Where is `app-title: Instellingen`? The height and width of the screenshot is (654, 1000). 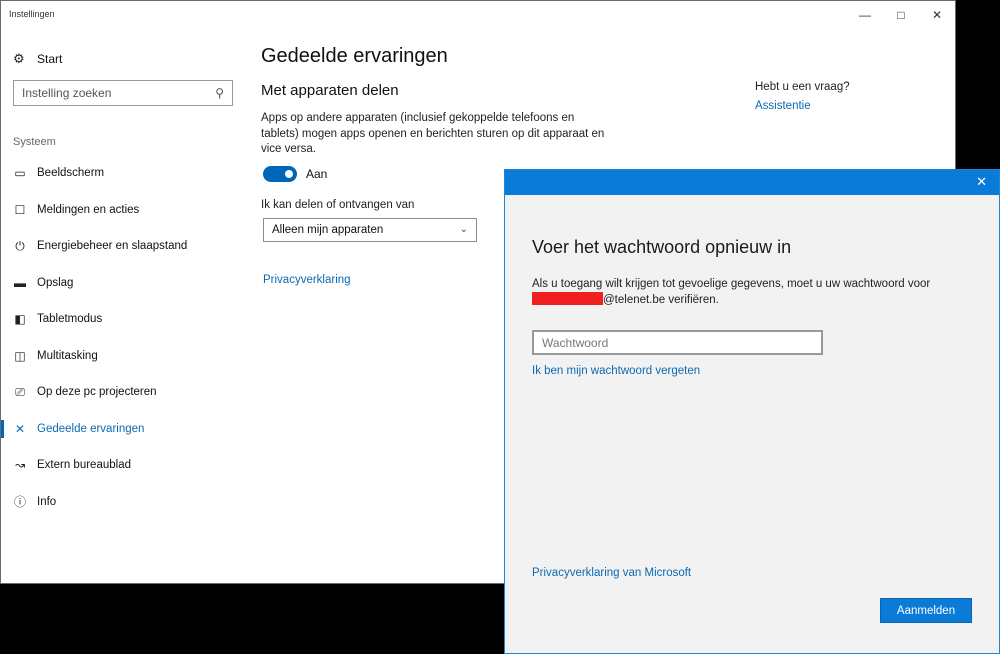 app-title: Instellingen is located at coordinates (32, 14).